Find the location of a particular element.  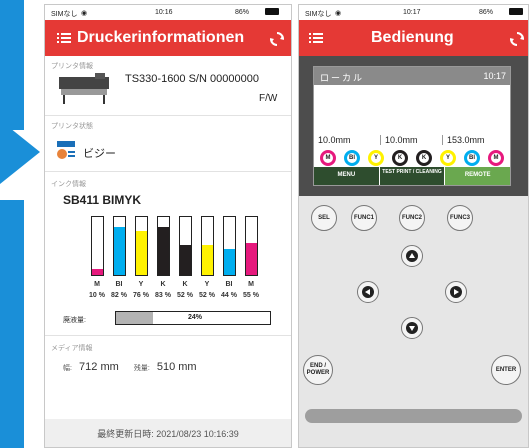

flow-arrow-icon is located at coordinates (20, 224).